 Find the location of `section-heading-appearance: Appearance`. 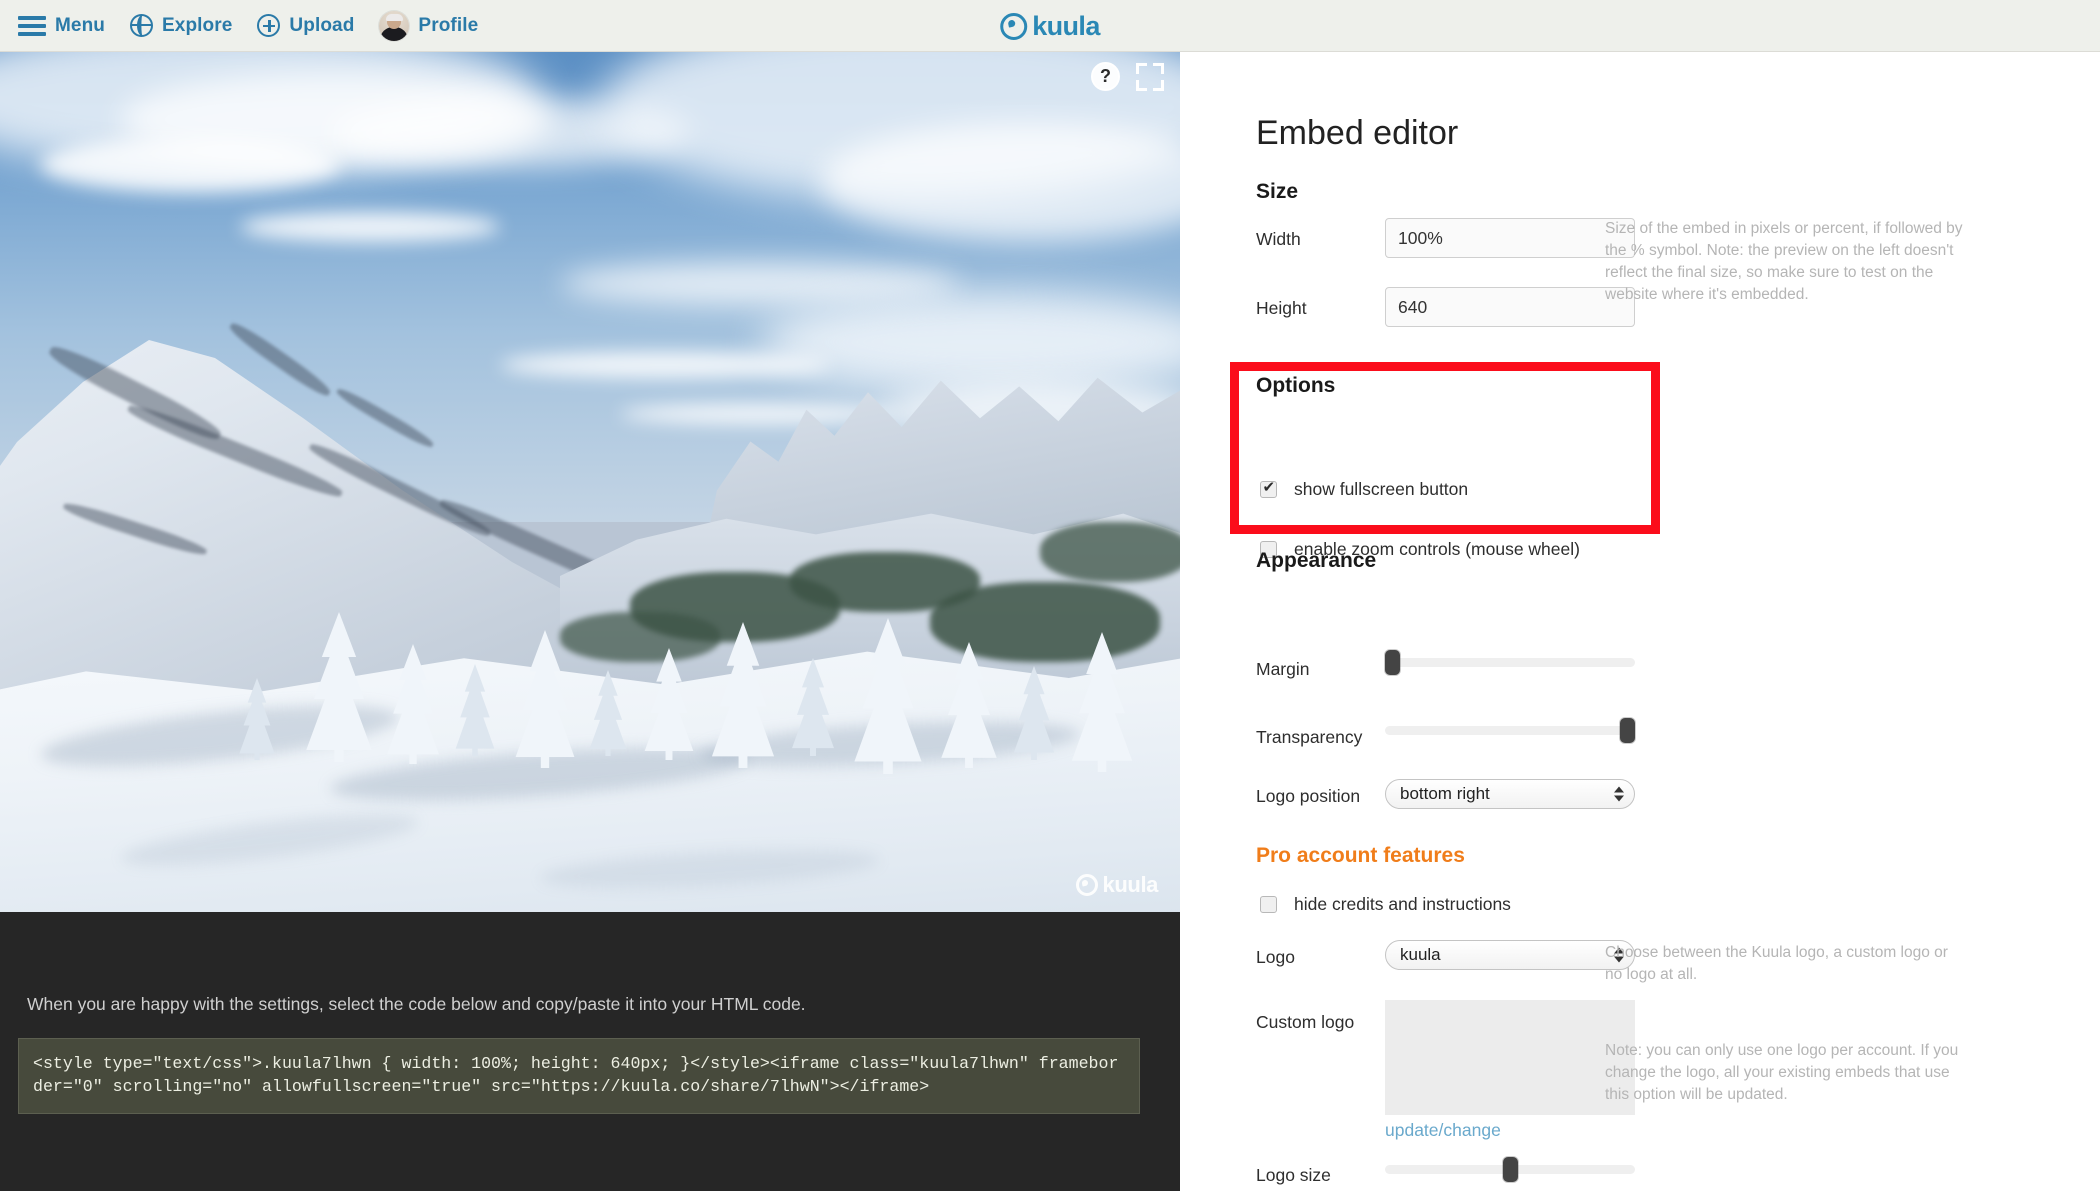

section-heading-appearance: Appearance is located at coordinates (1316, 560).